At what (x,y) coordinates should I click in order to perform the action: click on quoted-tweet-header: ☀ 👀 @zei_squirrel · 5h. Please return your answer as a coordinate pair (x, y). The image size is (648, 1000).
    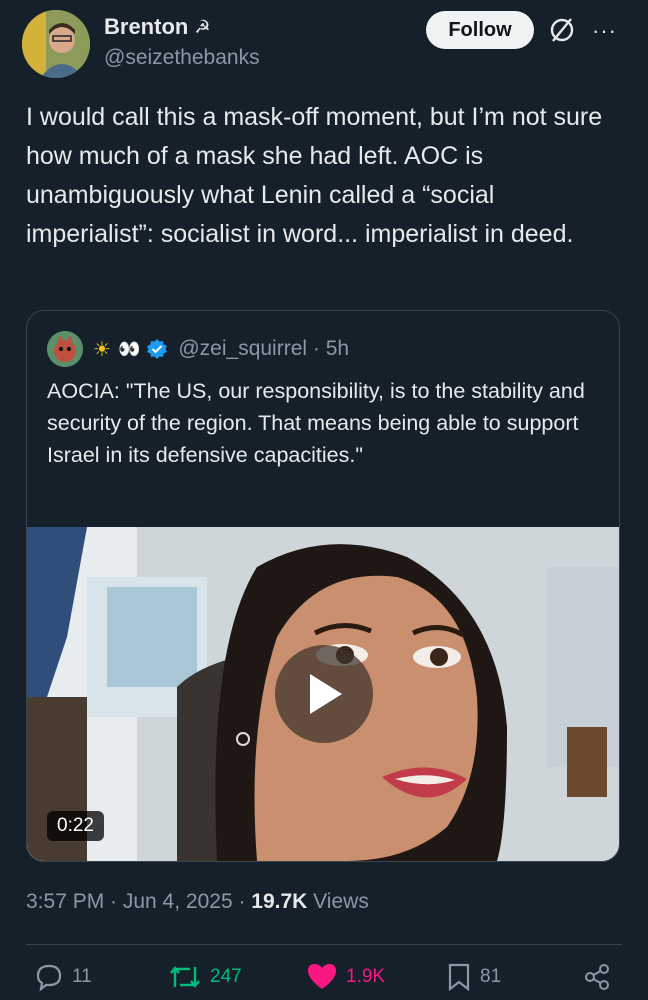
    Looking at the image, I should click on (198, 349).